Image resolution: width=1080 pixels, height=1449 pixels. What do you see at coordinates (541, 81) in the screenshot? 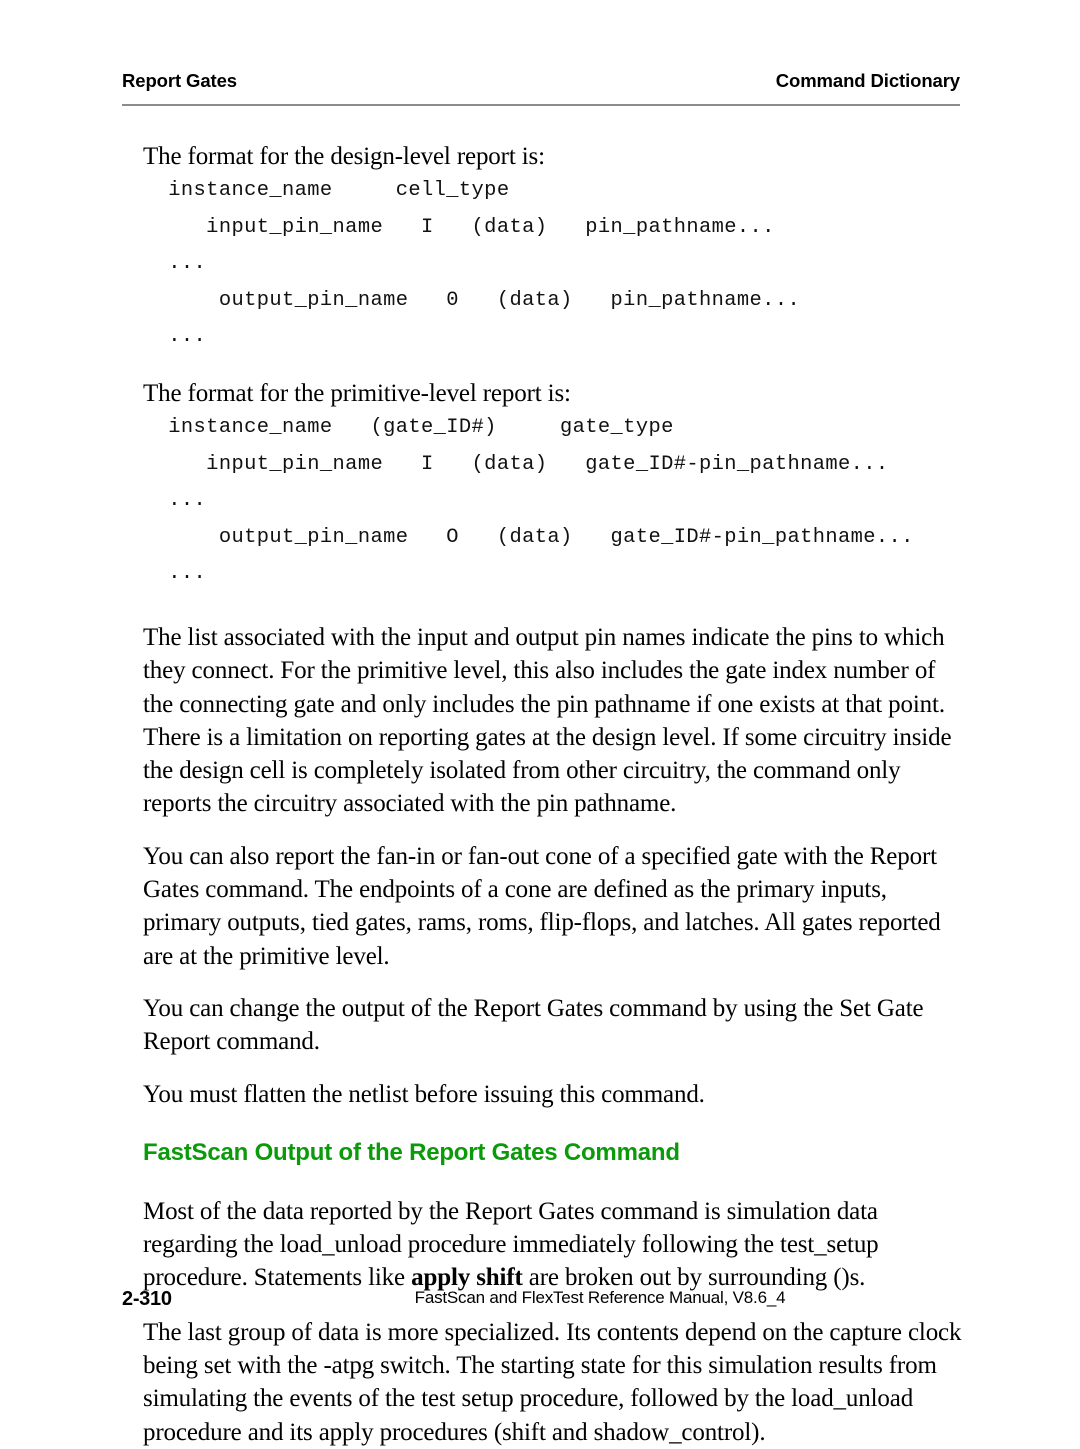
I see `running-header: Report Gates Command Dictionary` at bounding box center [541, 81].